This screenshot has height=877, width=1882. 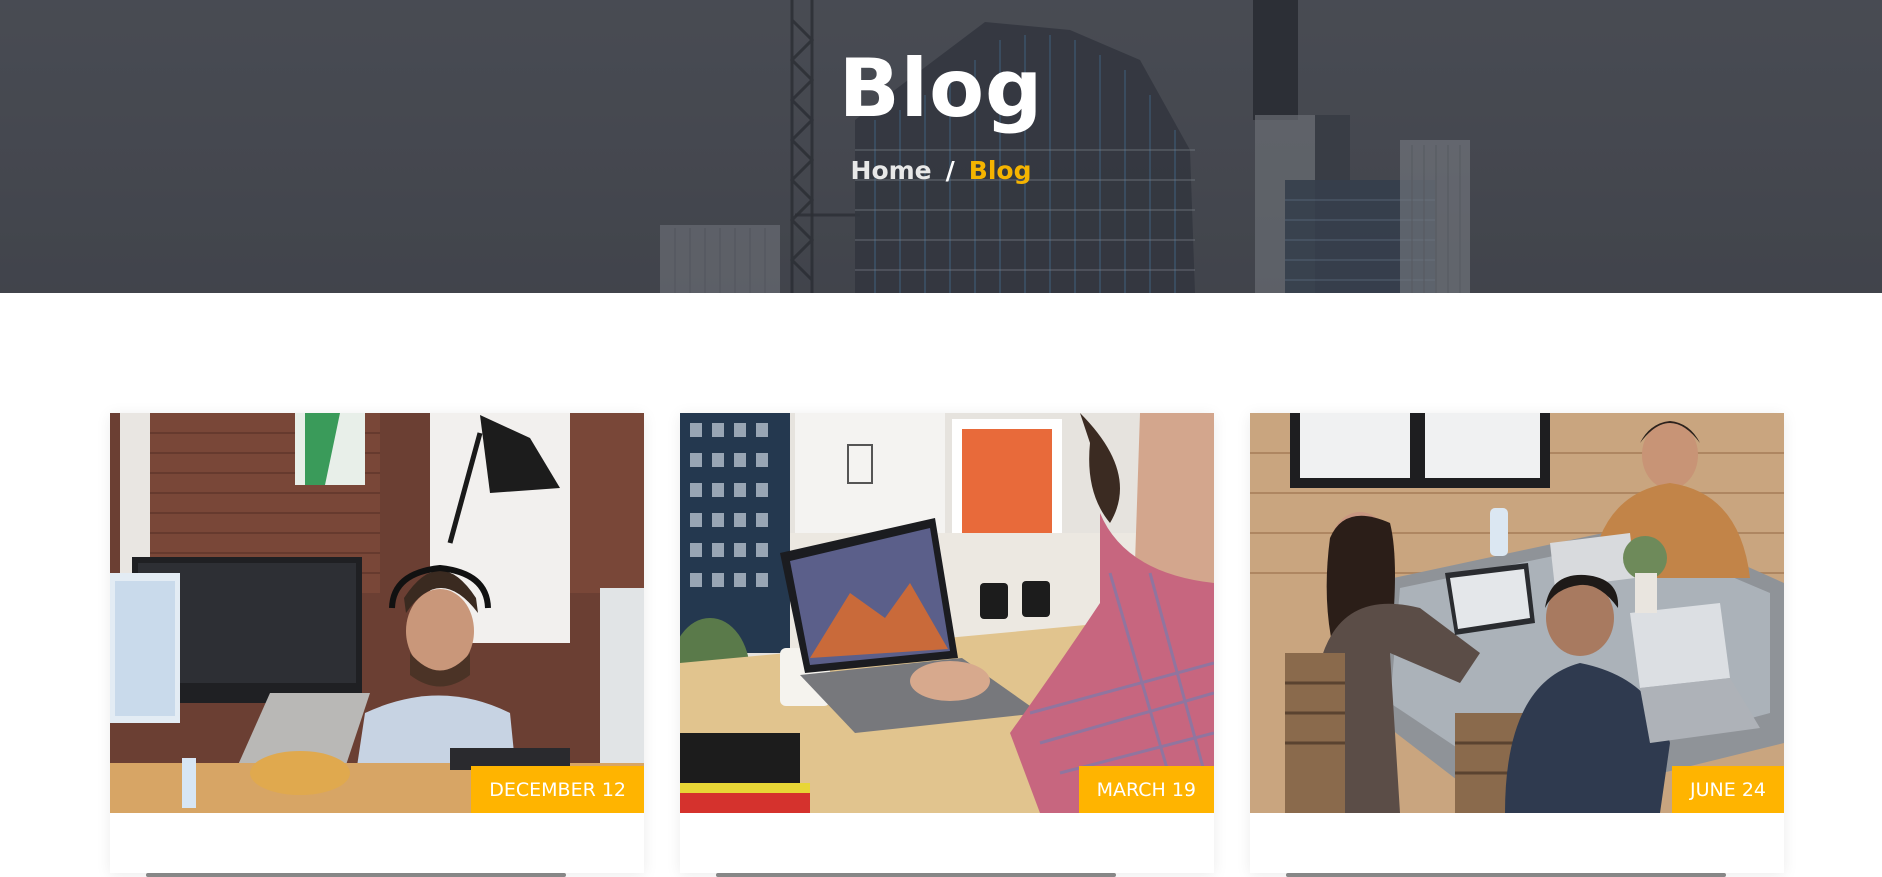 What do you see at coordinates (941, 88) in the screenshot?
I see `page-title: Blog` at bounding box center [941, 88].